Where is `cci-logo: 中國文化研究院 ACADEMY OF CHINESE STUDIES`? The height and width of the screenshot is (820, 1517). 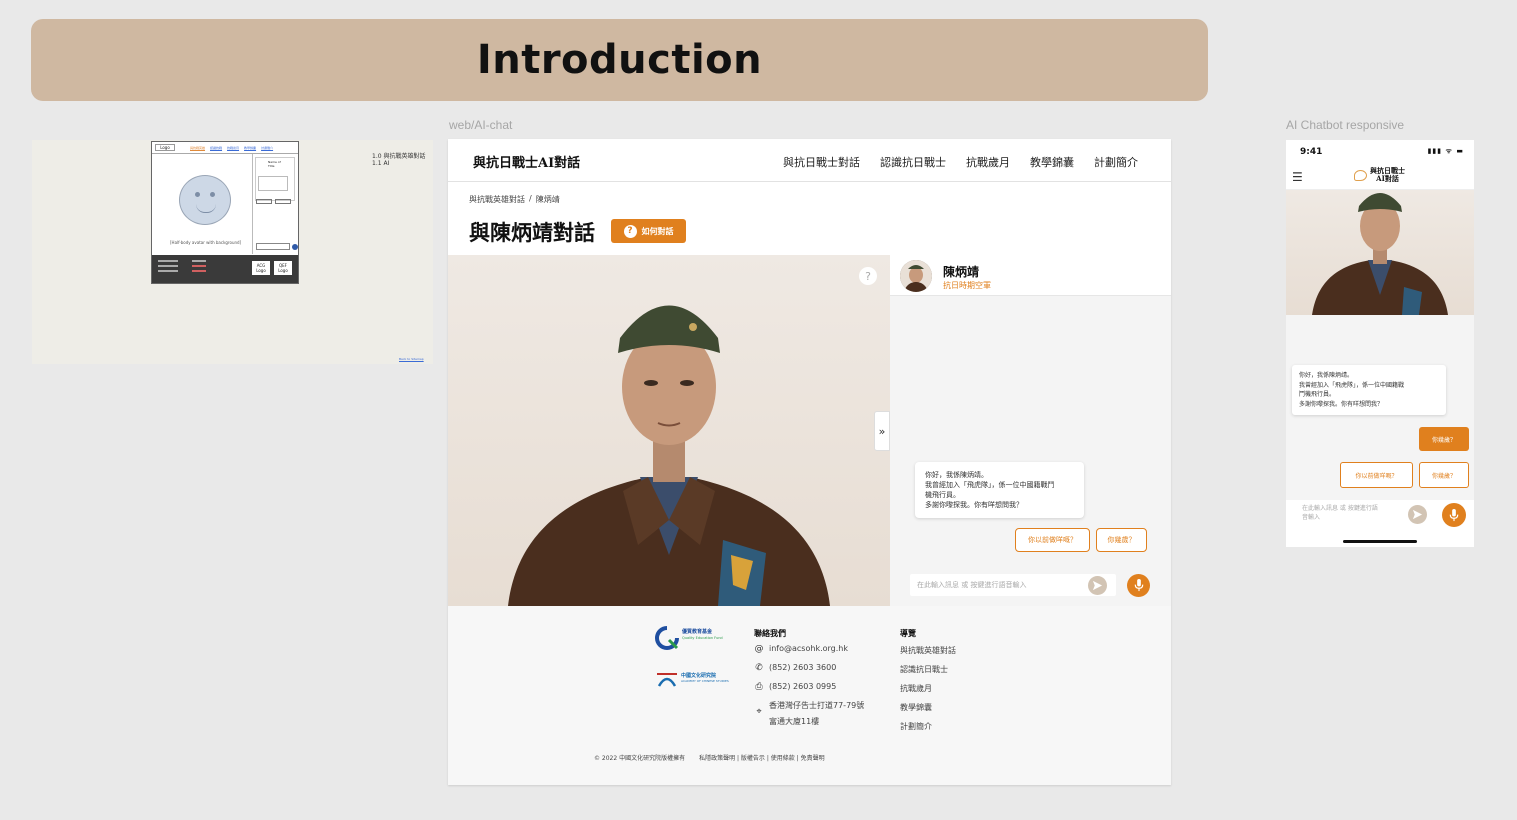 cci-logo: 中國文化研究院 ACADEMY OF CHINESE STUDIES is located at coordinates (692, 679).